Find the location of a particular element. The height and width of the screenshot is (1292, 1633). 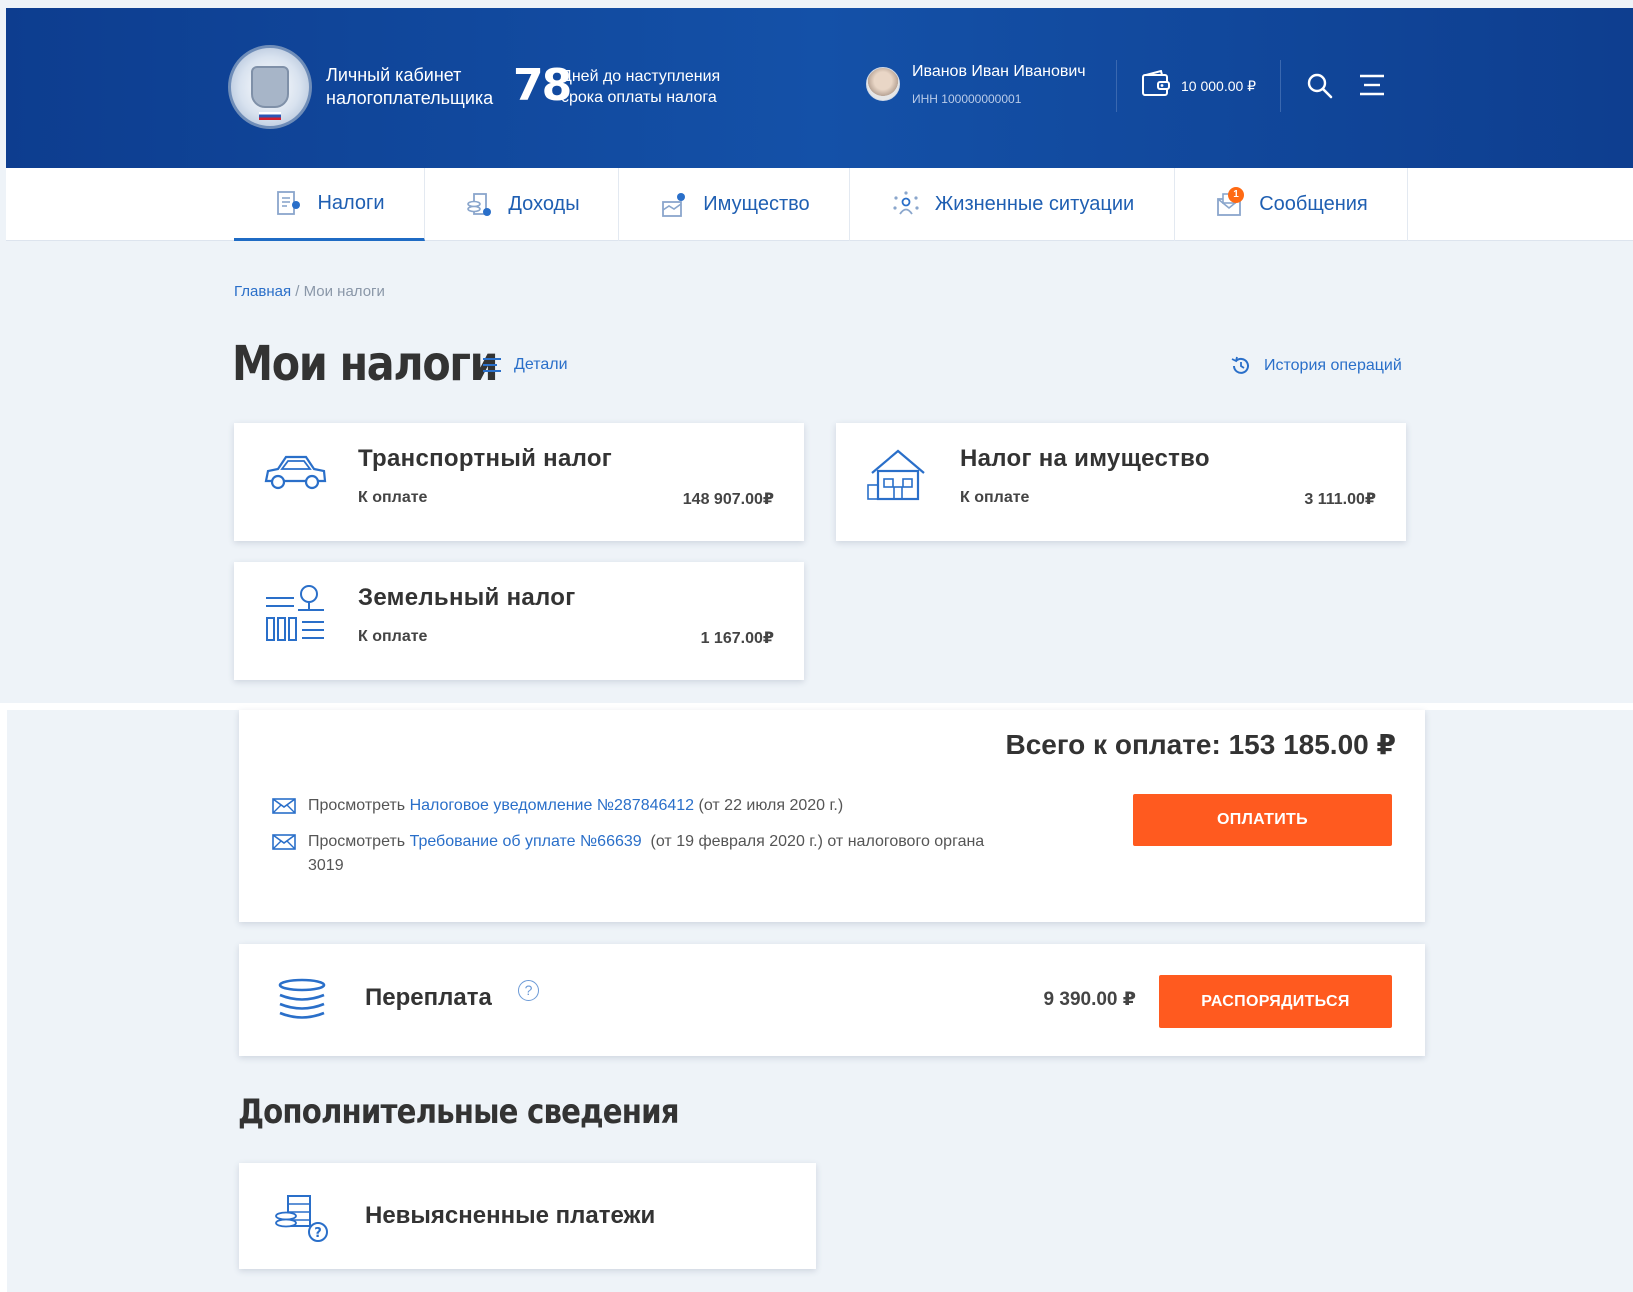

nav-item-taxes: Налоги is located at coordinates (329, 204).